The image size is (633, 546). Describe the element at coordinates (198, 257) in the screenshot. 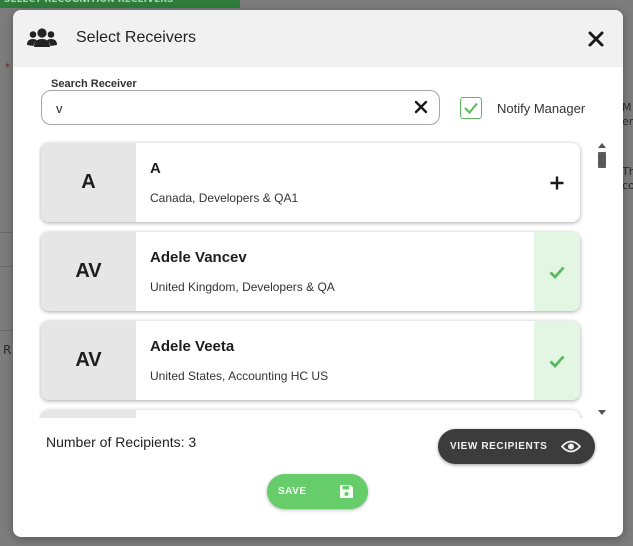

I see `receiver-name: Adele Vancev` at that location.